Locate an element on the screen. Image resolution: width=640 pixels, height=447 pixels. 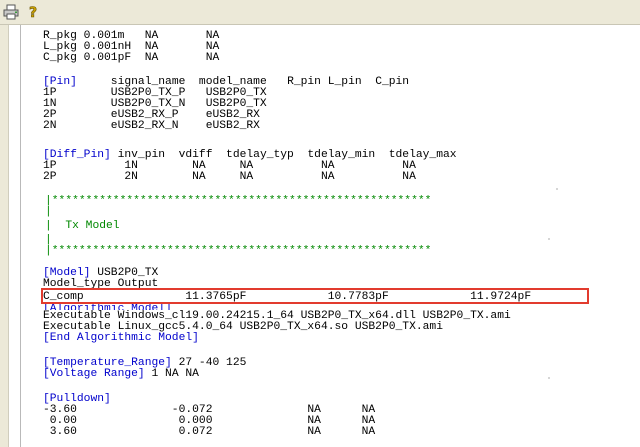
comment-line: | is located at coordinates (48, 212).